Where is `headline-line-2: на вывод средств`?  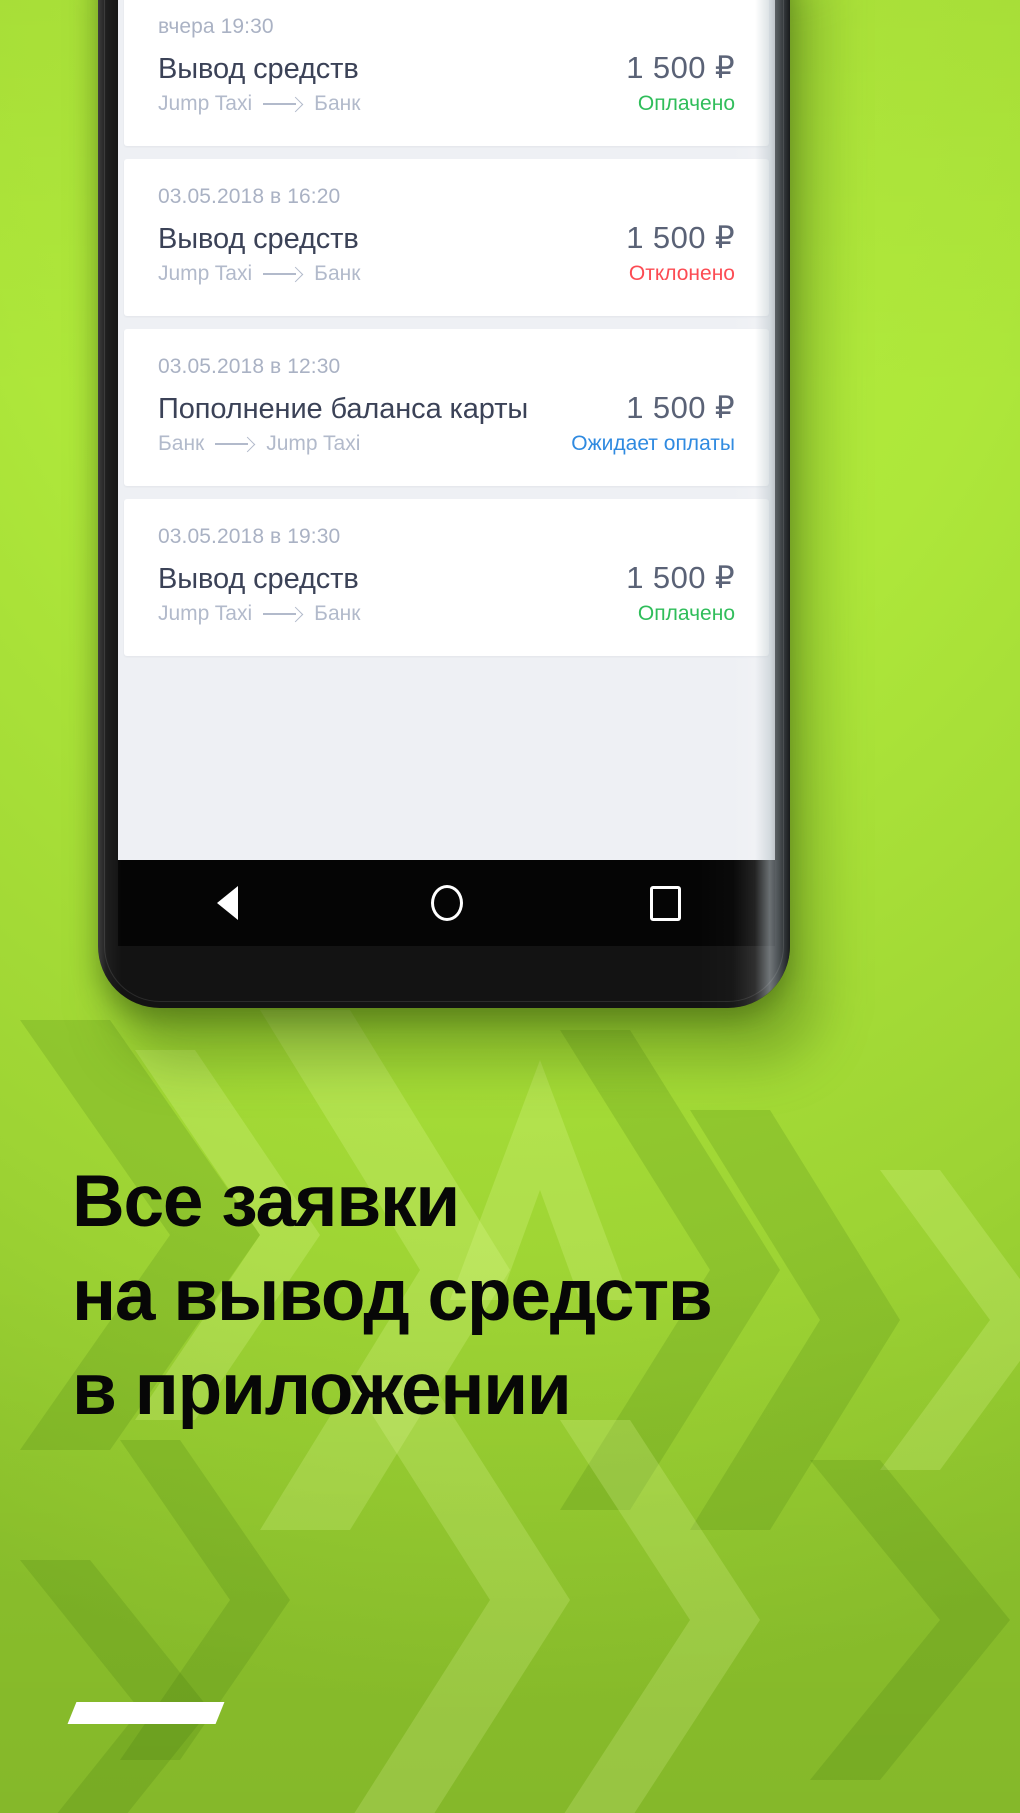 headline-line-2: на вывод средств is located at coordinates (392, 1295).